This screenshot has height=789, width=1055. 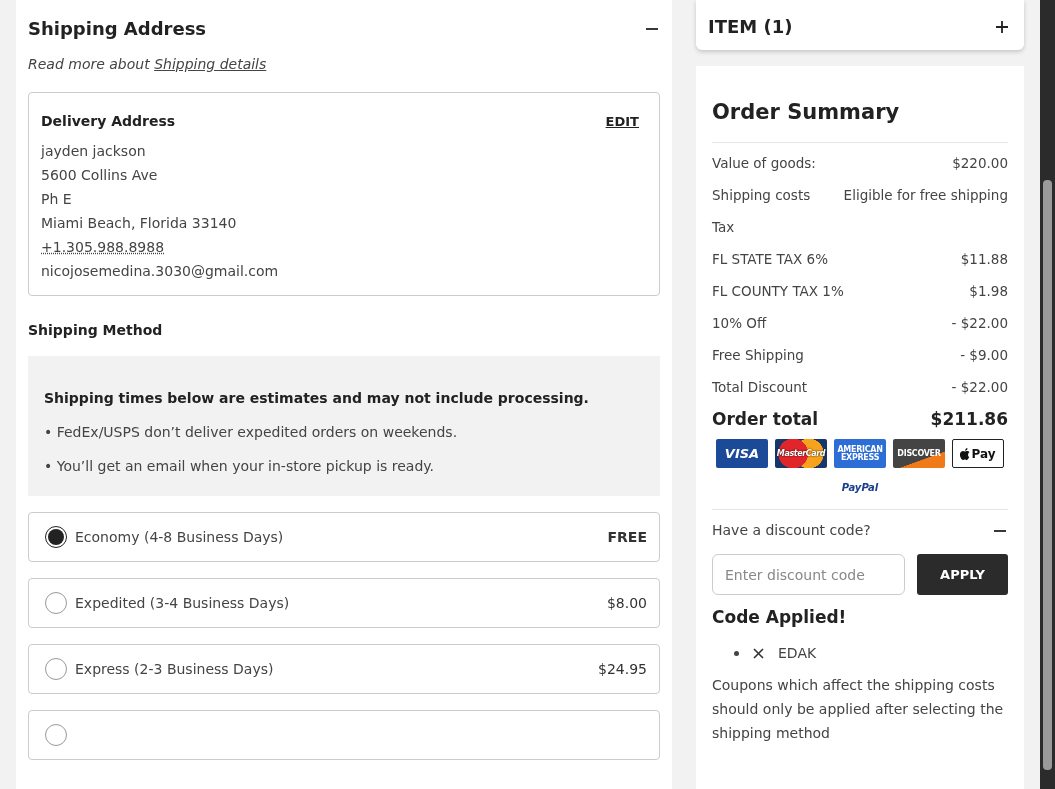 What do you see at coordinates (760, 387) in the screenshot?
I see `summary-label: Total Discount` at bounding box center [760, 387].